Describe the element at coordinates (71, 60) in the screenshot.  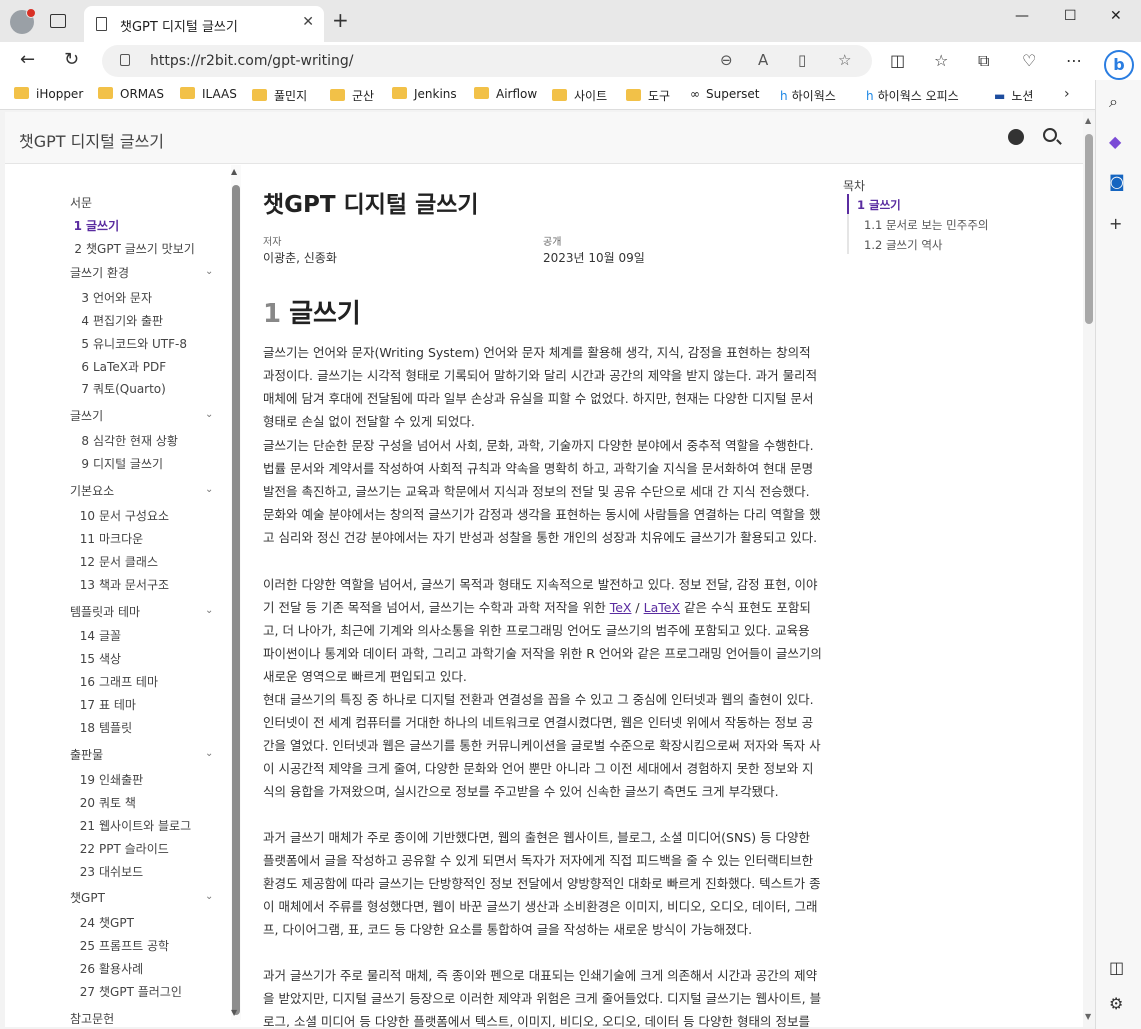
I see `refresh-icon: ↻` at that location.